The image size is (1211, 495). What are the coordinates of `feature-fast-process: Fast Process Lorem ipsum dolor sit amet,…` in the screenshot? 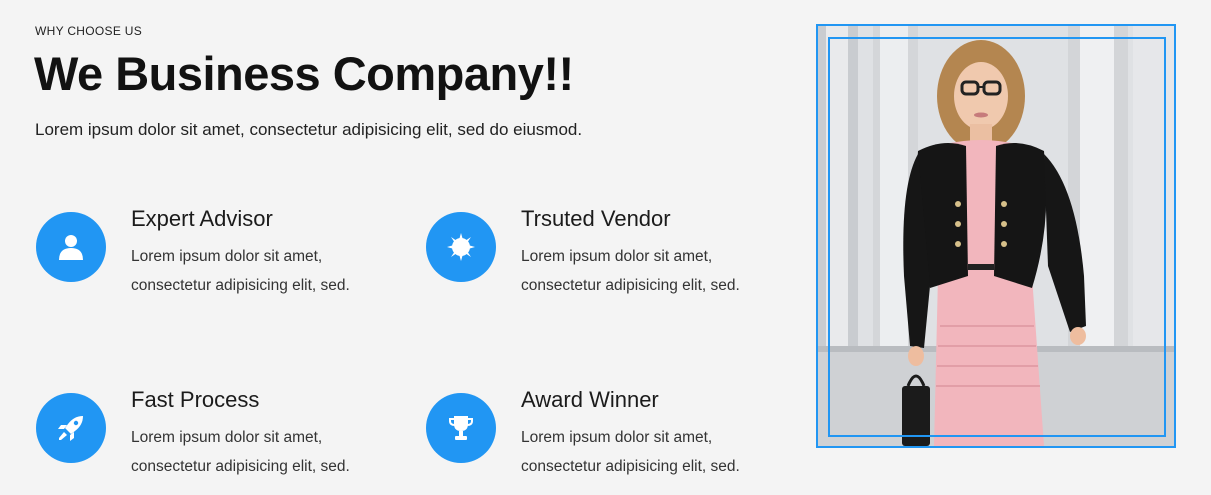 It's located at (216, 435).